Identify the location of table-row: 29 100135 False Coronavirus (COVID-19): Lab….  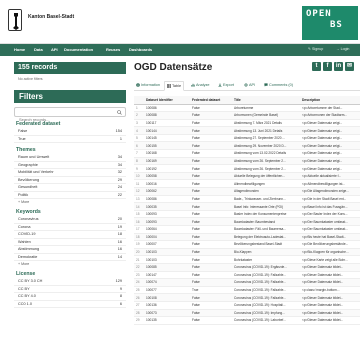
(247, 320).